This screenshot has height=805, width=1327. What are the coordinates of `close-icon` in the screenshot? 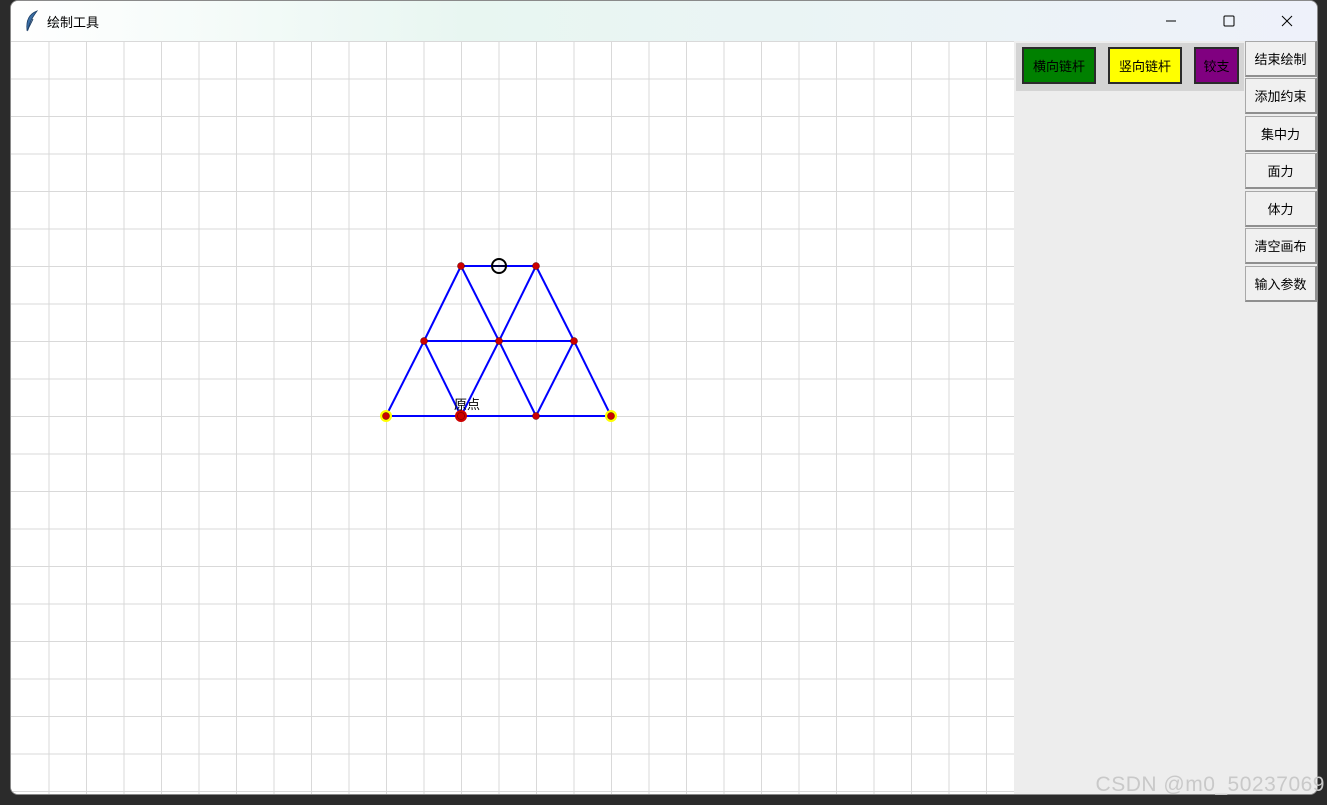 It's located at (1287, 21).